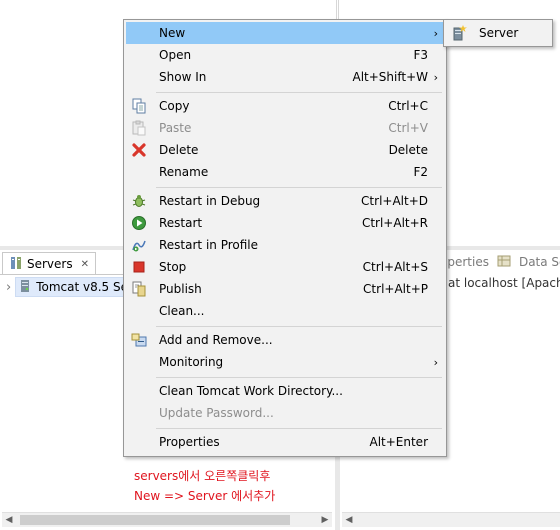 The height and width of the screenshot is (530, 560). What do you see at coordinates (184, 172) in the screenshot?
I see `menu-item-label: Rename` at bounding box center [184, 172].